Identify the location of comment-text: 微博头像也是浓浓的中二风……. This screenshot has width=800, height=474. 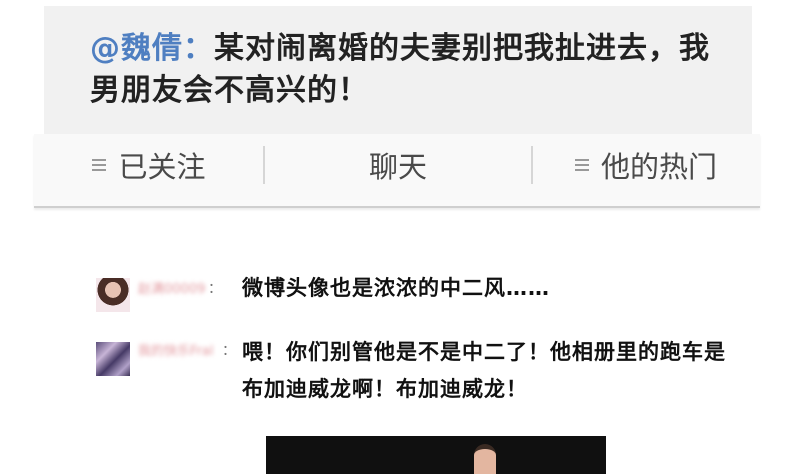
(396, 288).